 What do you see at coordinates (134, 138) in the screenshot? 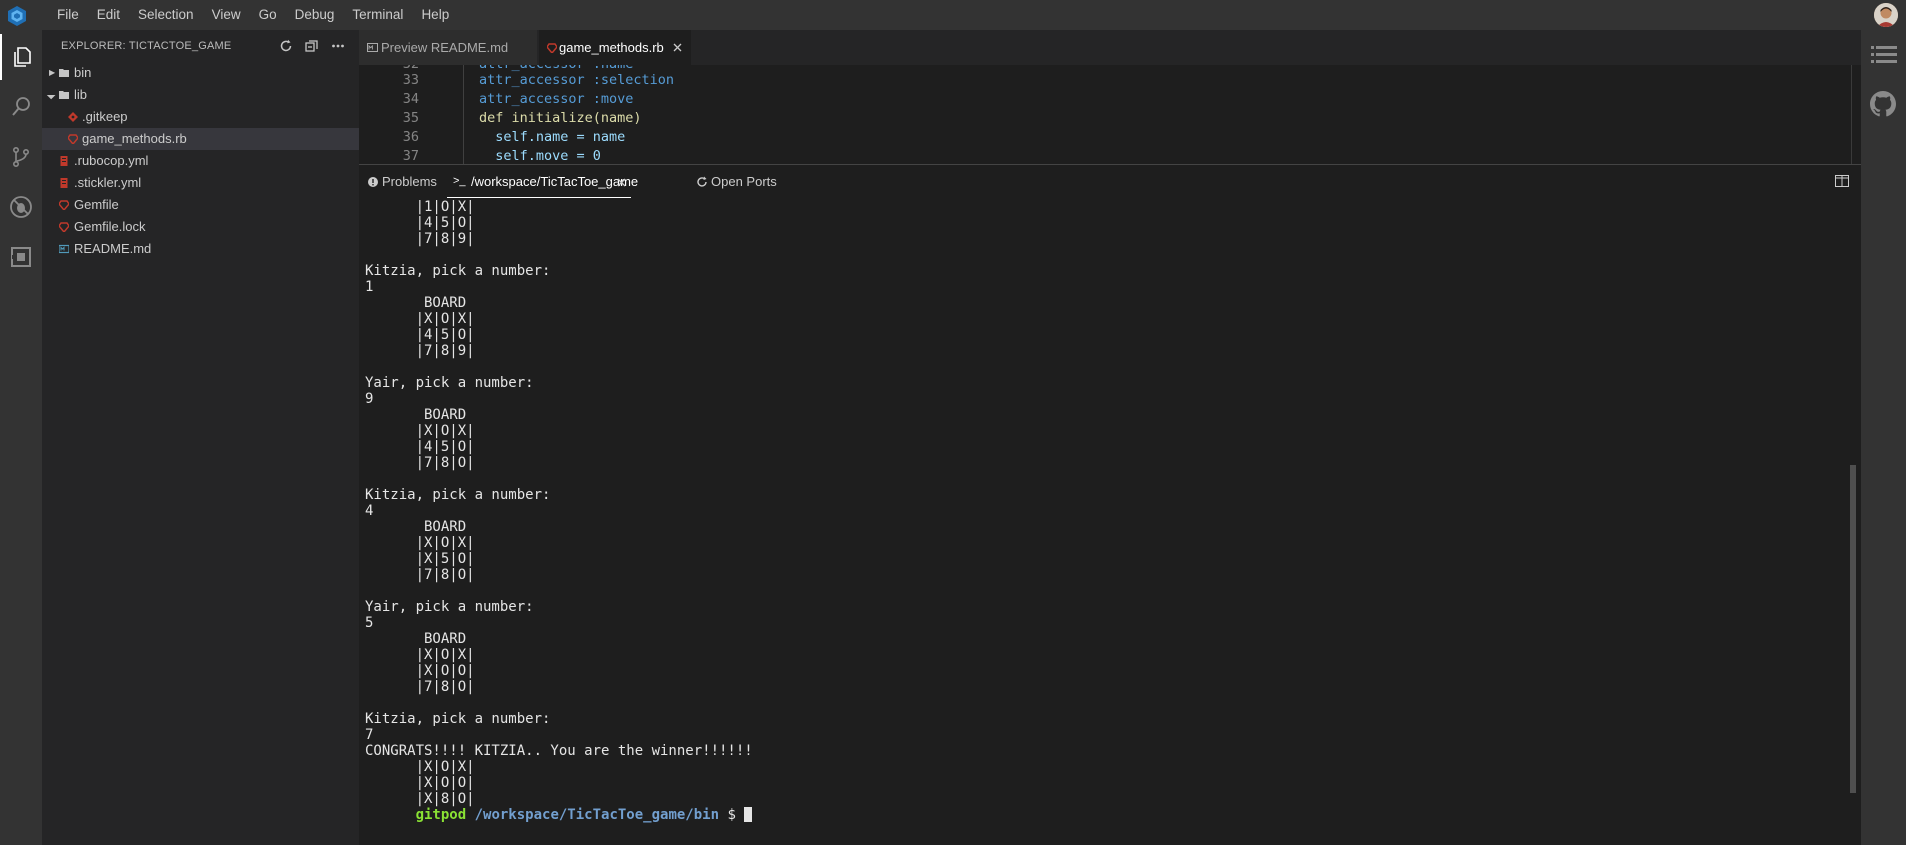
I see `tree-label: game_methods.rb` at bounding box center [134, 138].